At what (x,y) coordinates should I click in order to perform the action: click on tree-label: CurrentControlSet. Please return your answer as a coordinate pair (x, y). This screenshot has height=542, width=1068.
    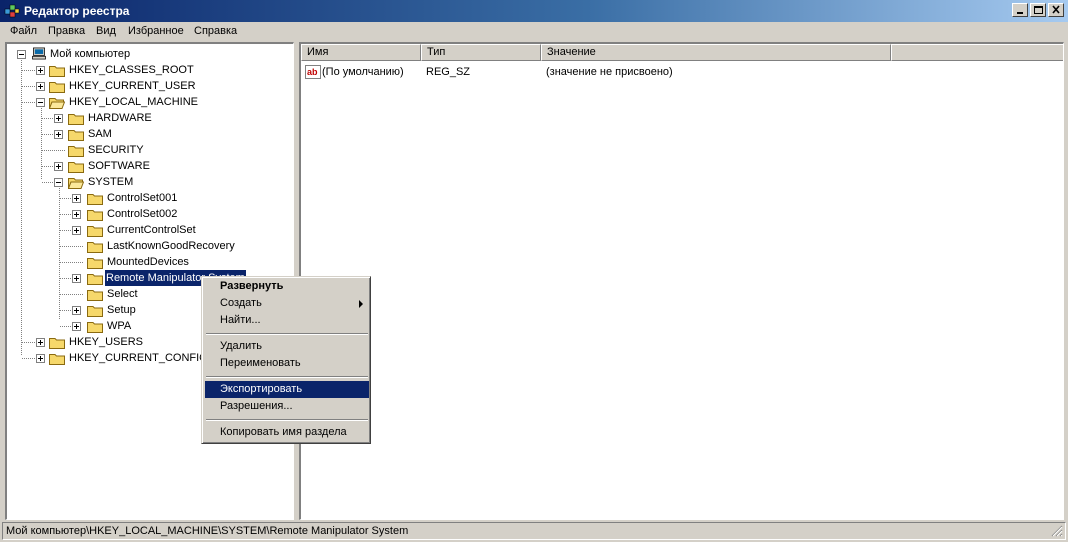
    Looking at the image, I should click on (151, 230).